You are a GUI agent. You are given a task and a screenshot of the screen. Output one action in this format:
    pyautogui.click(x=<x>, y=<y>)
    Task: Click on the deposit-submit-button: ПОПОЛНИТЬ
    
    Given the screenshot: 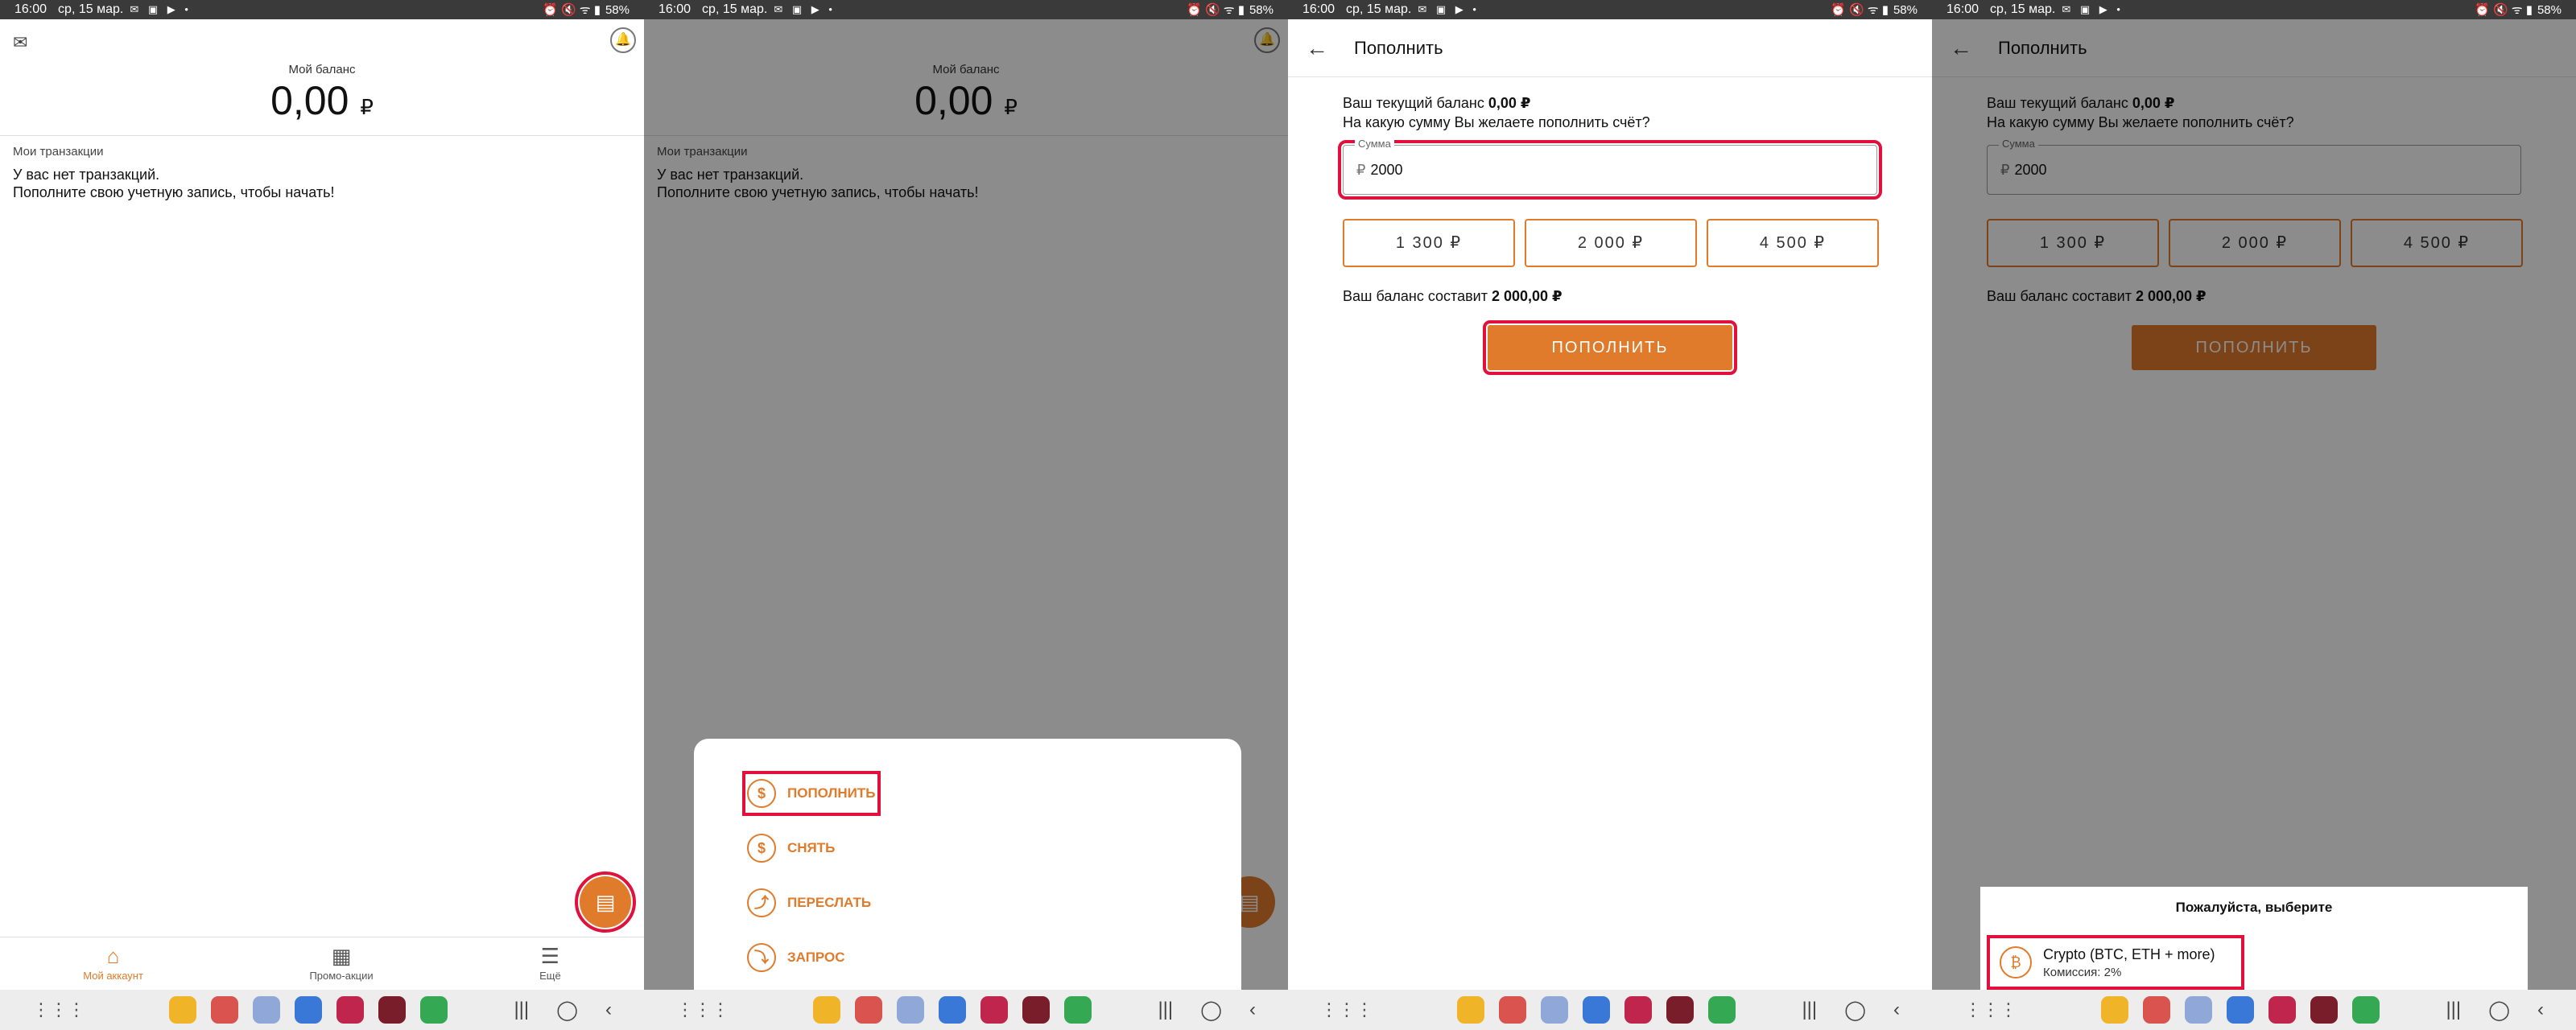 What is the action you would take?
    pyautogui.click(x=1610, y=347)
    